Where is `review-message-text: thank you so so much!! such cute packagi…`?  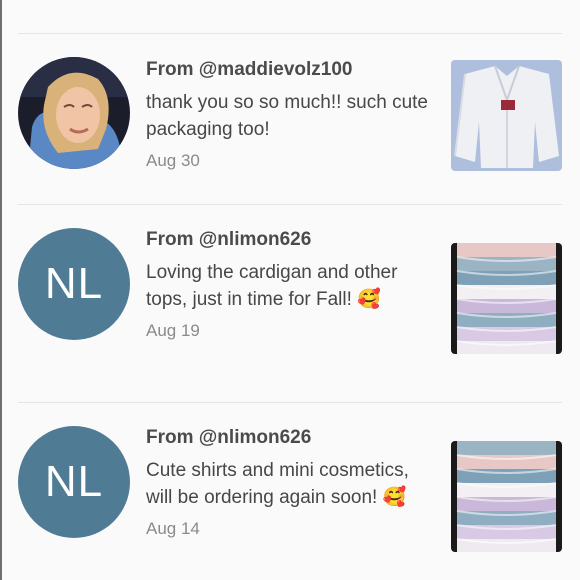 review-message-text: thank you so so much!! such cute packagi… is located at coordinates (287, 116).